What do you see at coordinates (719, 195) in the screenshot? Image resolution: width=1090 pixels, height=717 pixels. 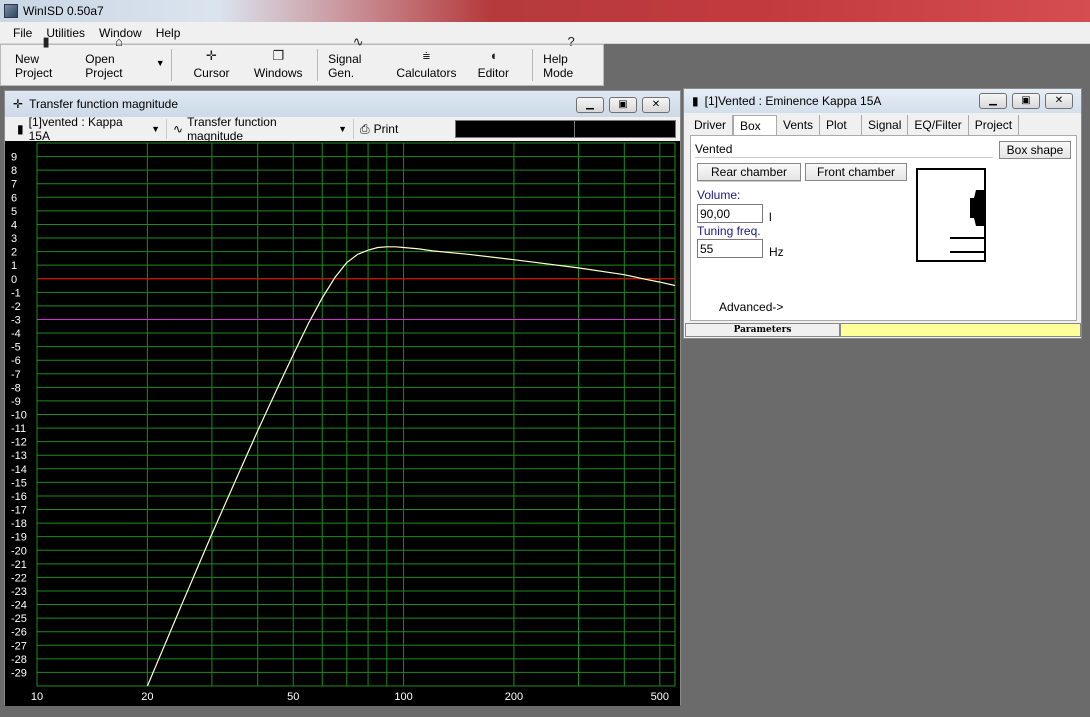 I see `volume-label: Volume:` at bounding box center [719, 195].